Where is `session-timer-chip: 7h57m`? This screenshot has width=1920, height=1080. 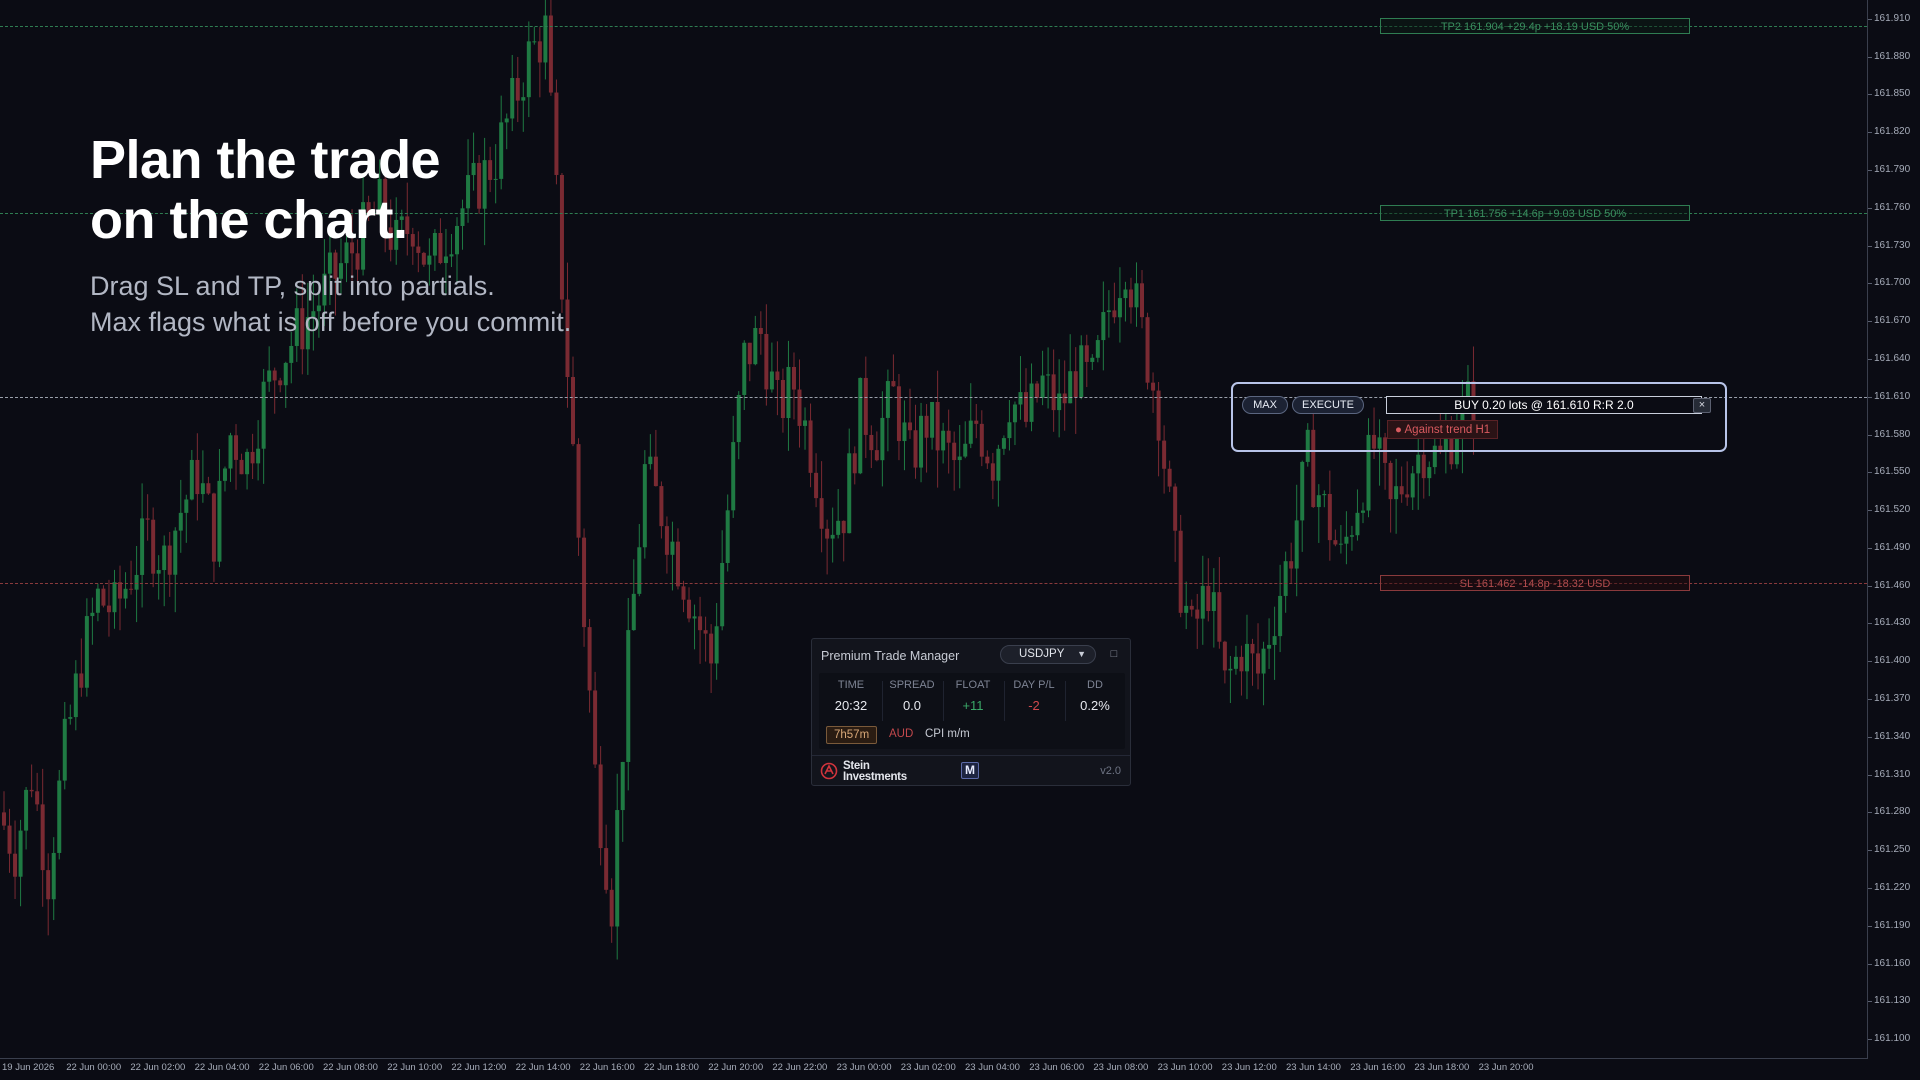
session-timer-chip: 7h57m is located at coordinates (852, 735).